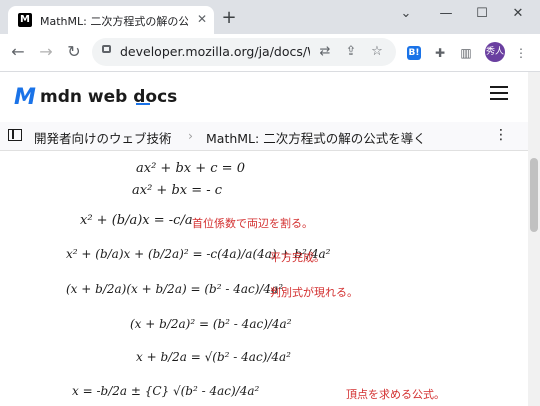  What do you see at coordinates (106, 49) in the screenshot?
I see `lock-icon` at bounding box center [106, 49].